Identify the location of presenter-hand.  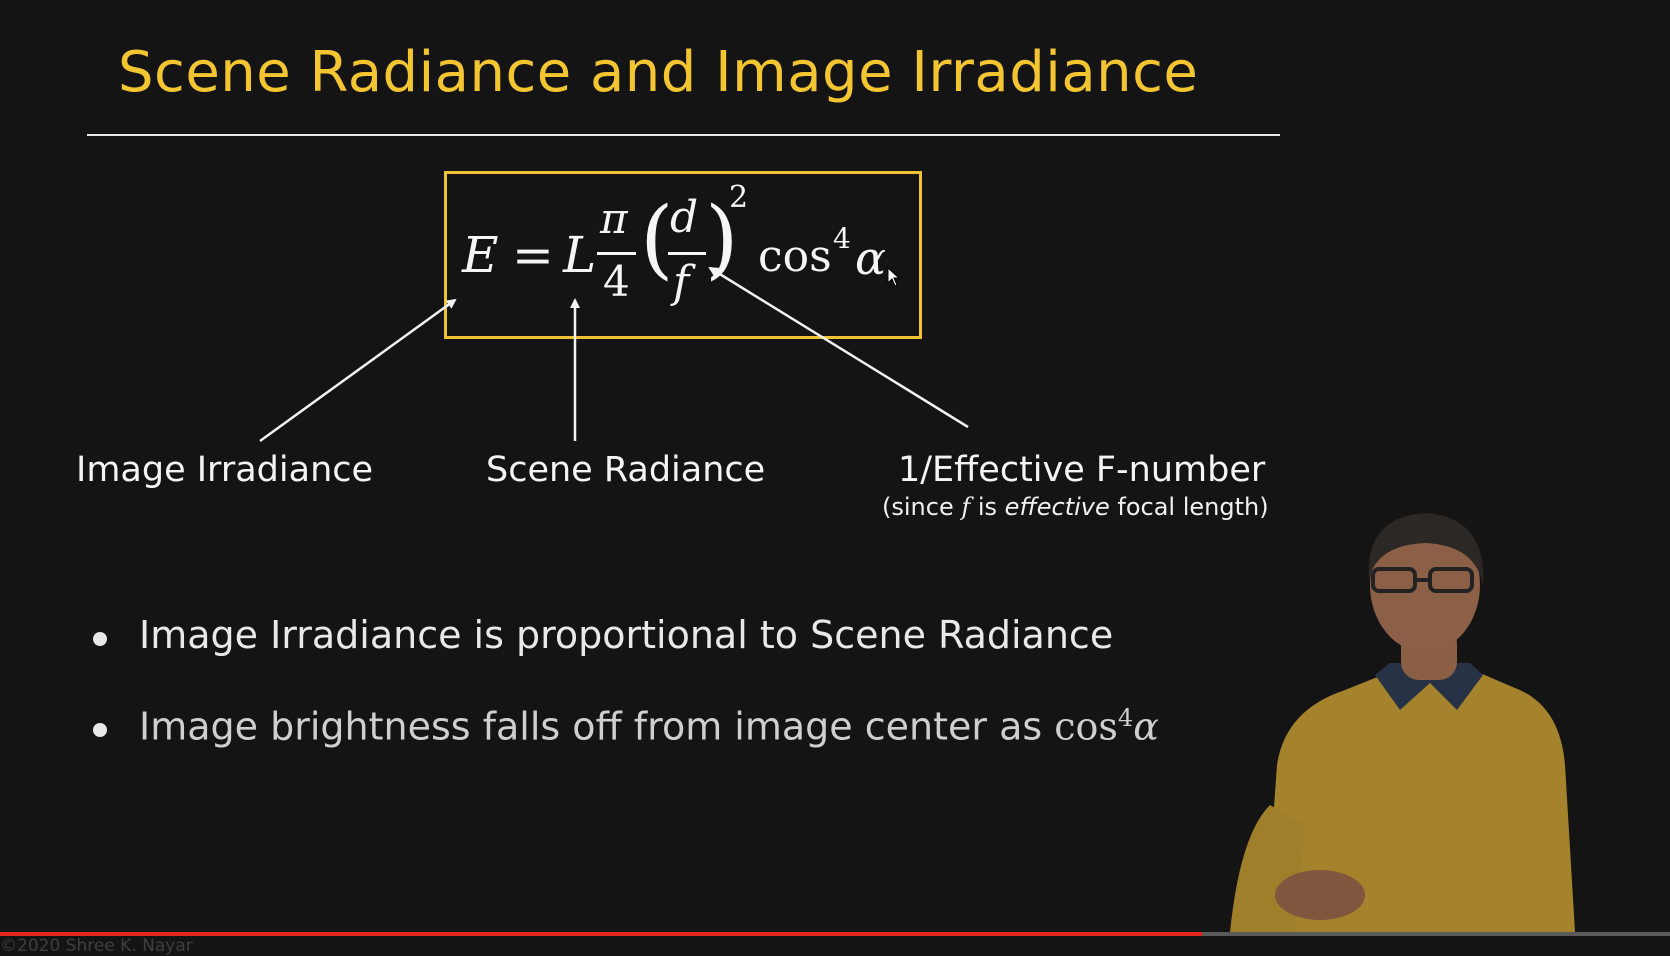
(1320, 895).